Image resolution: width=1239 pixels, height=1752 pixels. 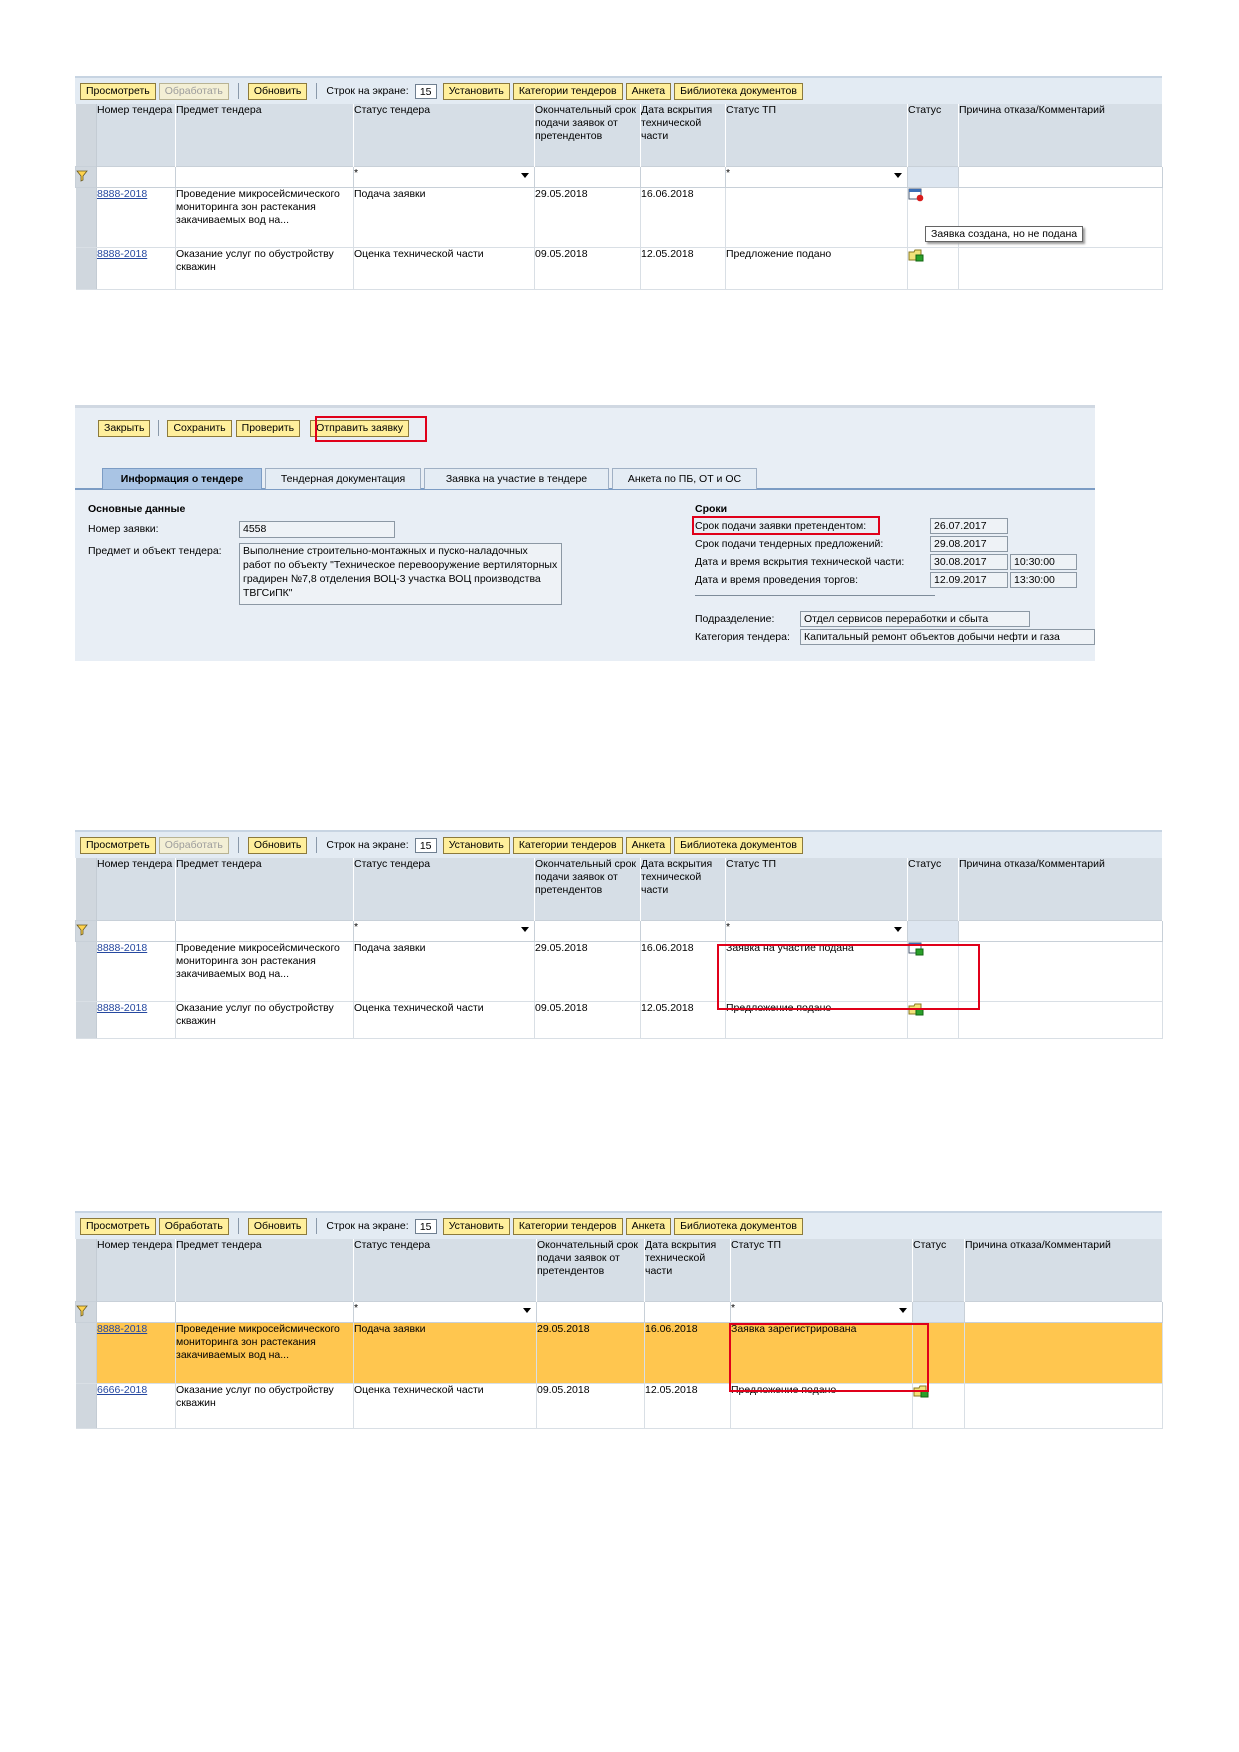 What do you see at coordinates (317, 529) in the screenshot?
I see `request-no-field: 4558` at bounding box center [317, 529].